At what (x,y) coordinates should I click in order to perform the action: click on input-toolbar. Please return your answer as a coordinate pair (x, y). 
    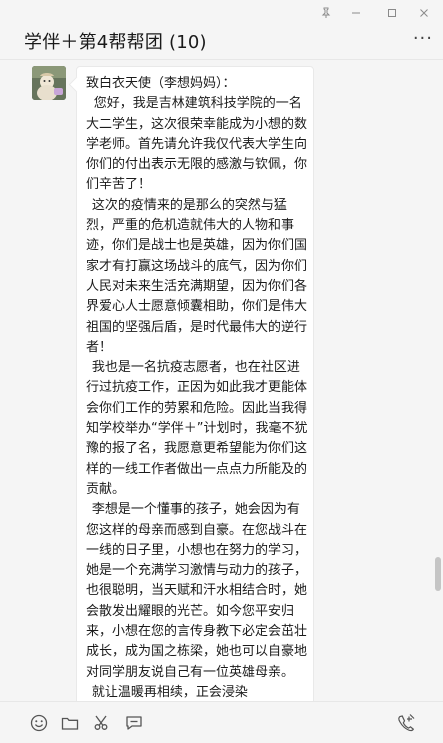
    Looking at the image, I should click on (221, 722).